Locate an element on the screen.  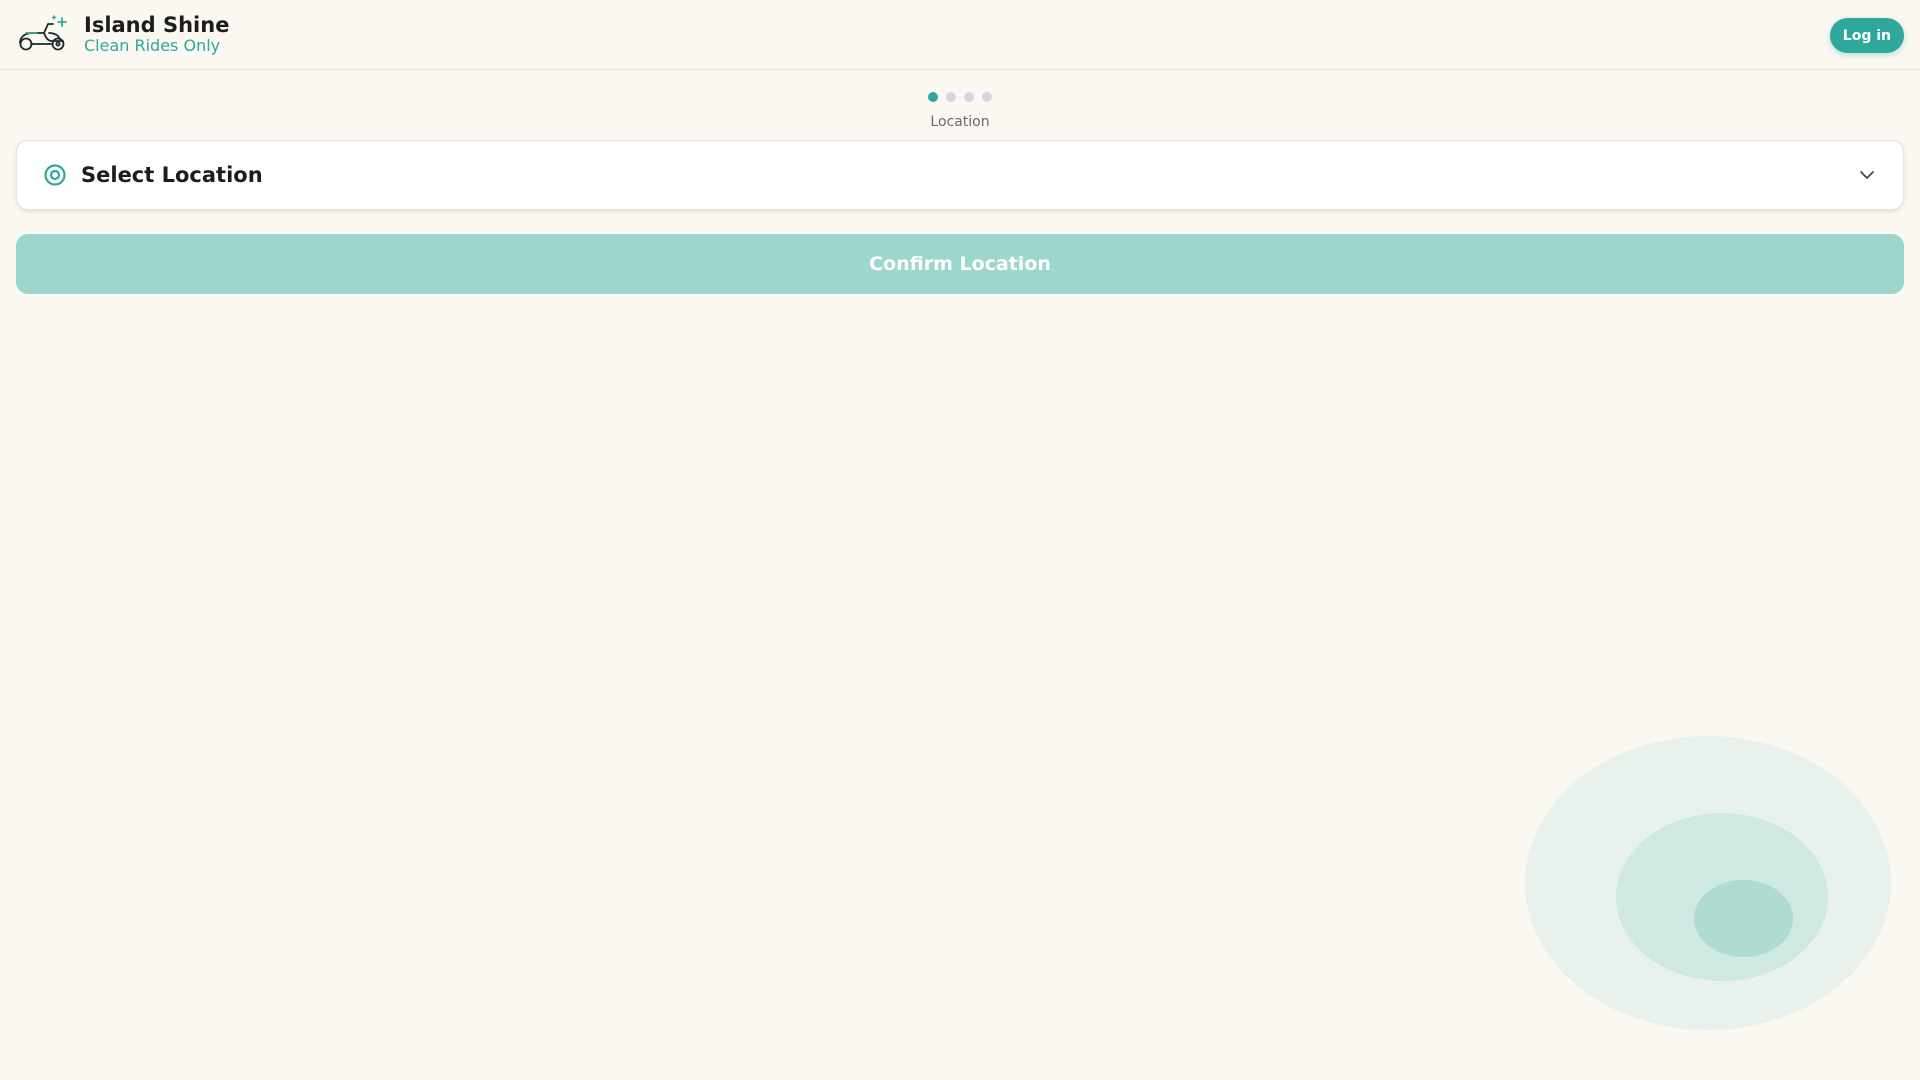
login-button: Log in is located at coordinates (1866, 35).